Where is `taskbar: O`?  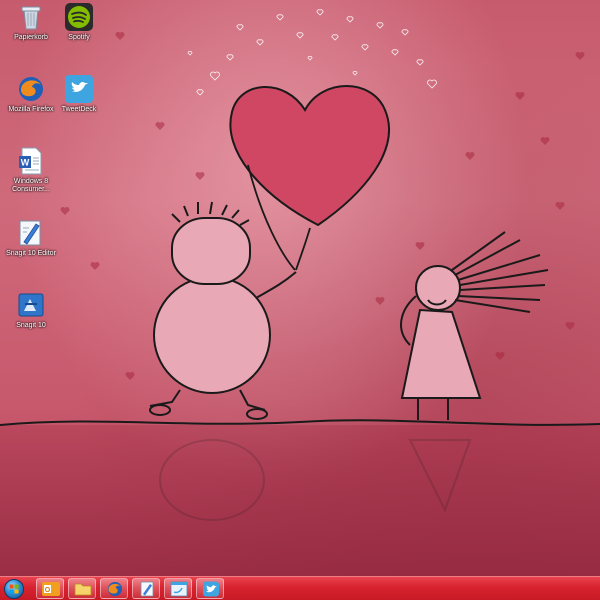 taskbar: O is located at coordinates (300, 588).